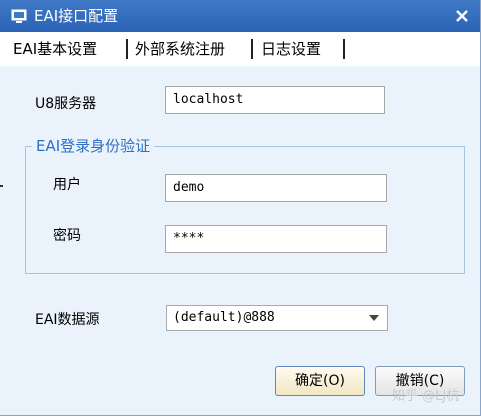 The width and height of the screenshot is (481, 416). Describe the element at coordinates (67, 320) in the screenshot. I see `datasource-label: EAI数据源` at that location.